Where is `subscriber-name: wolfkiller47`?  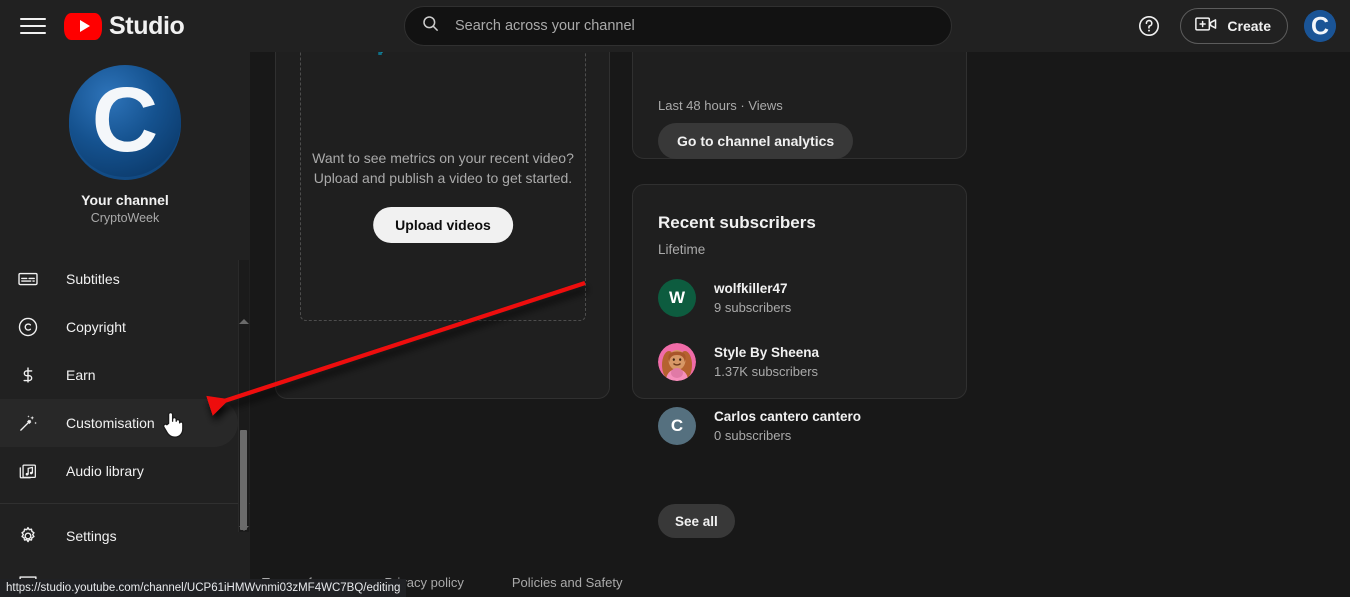
subscriber-name: wolfkiller47 is located at coordinates (751, 288).